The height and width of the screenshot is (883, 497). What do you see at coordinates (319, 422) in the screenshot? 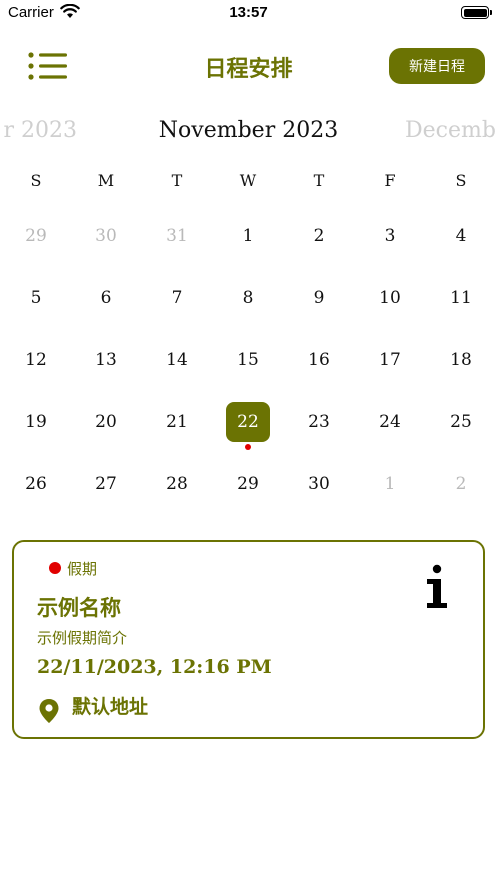
I see `calendar-day: 23` at bounding box center [319, 422].